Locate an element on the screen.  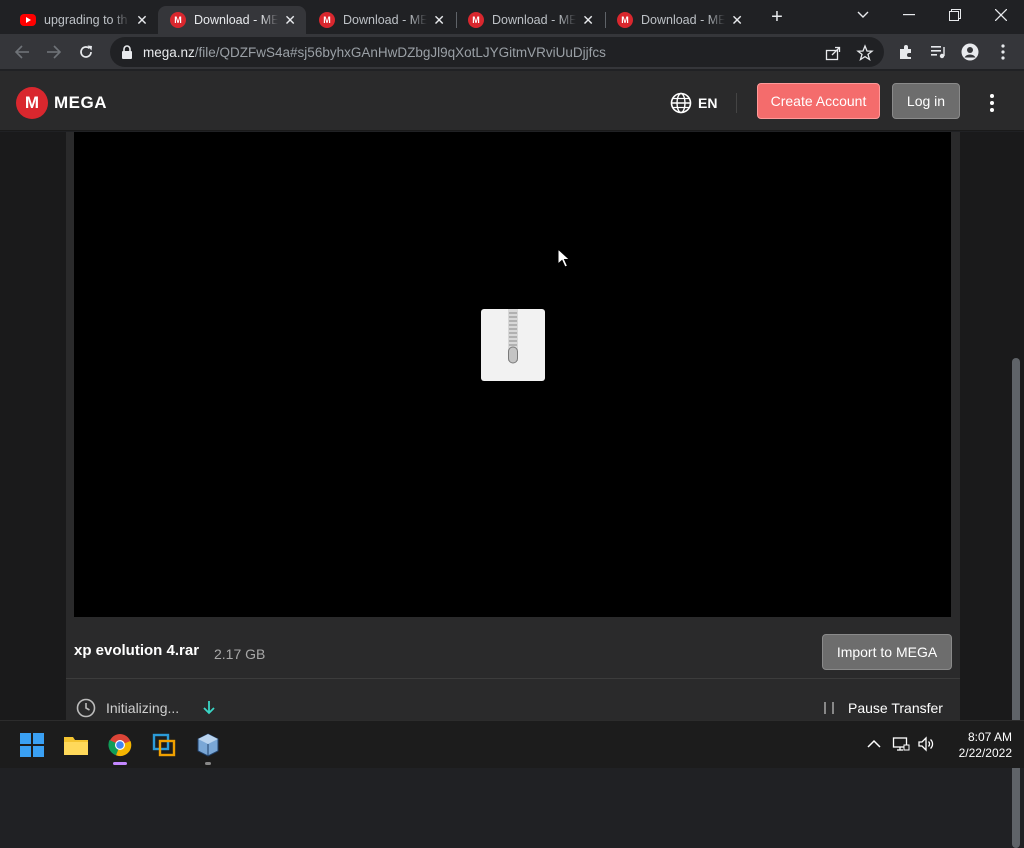
taskbar-chrome is located at coordinates (120, 747).